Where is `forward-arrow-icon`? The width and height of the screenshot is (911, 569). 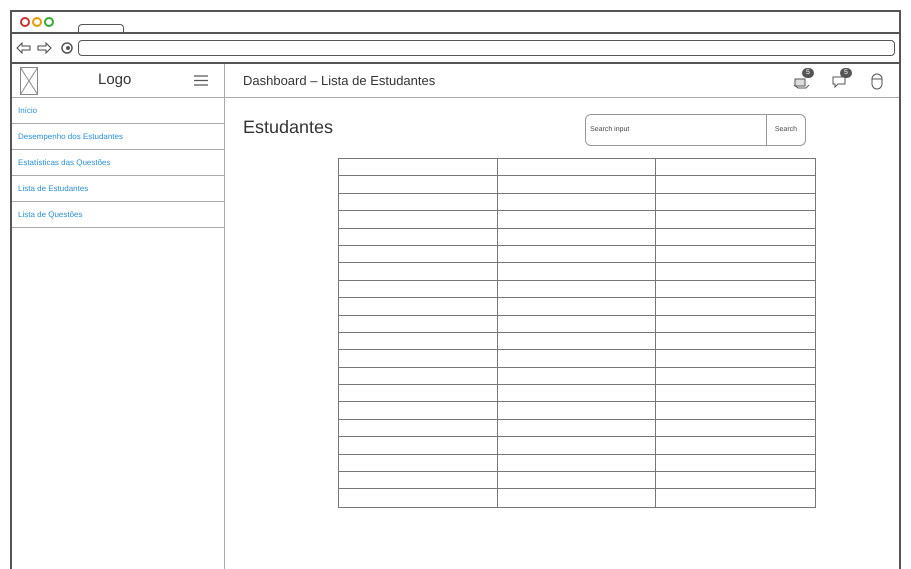 forward-arrow-icon is located at coordinates (44, 48).